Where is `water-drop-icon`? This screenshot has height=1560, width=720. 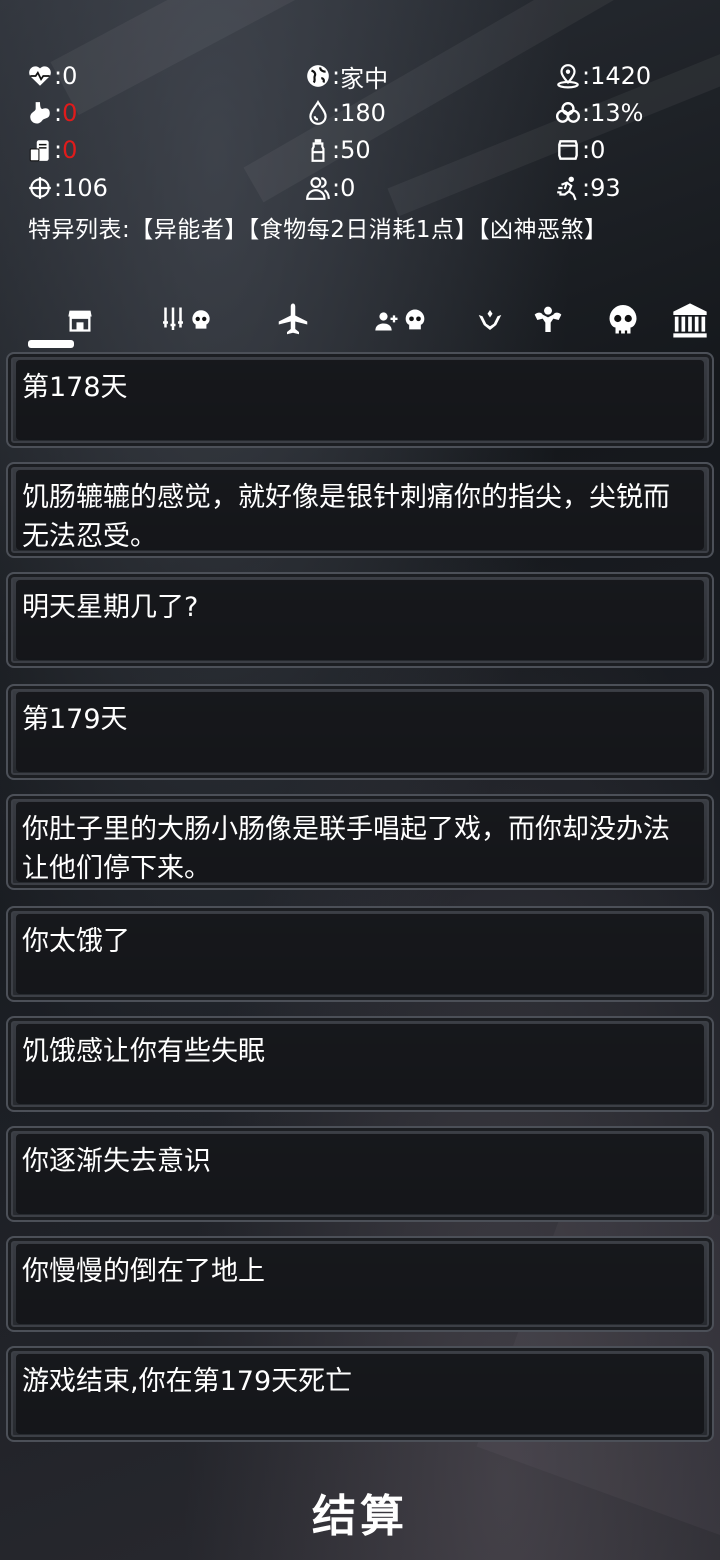 water-drop-icon is located at coordinates (318, 113).